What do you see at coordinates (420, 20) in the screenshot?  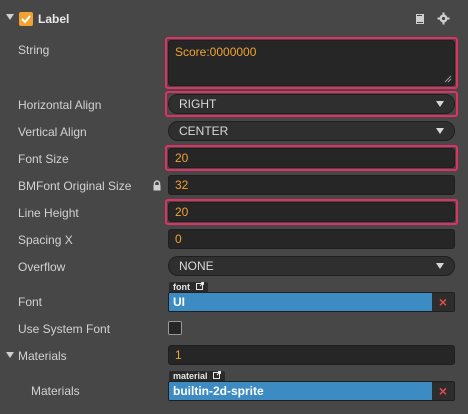 I see `book-icon` at bounding box center [420, 20].